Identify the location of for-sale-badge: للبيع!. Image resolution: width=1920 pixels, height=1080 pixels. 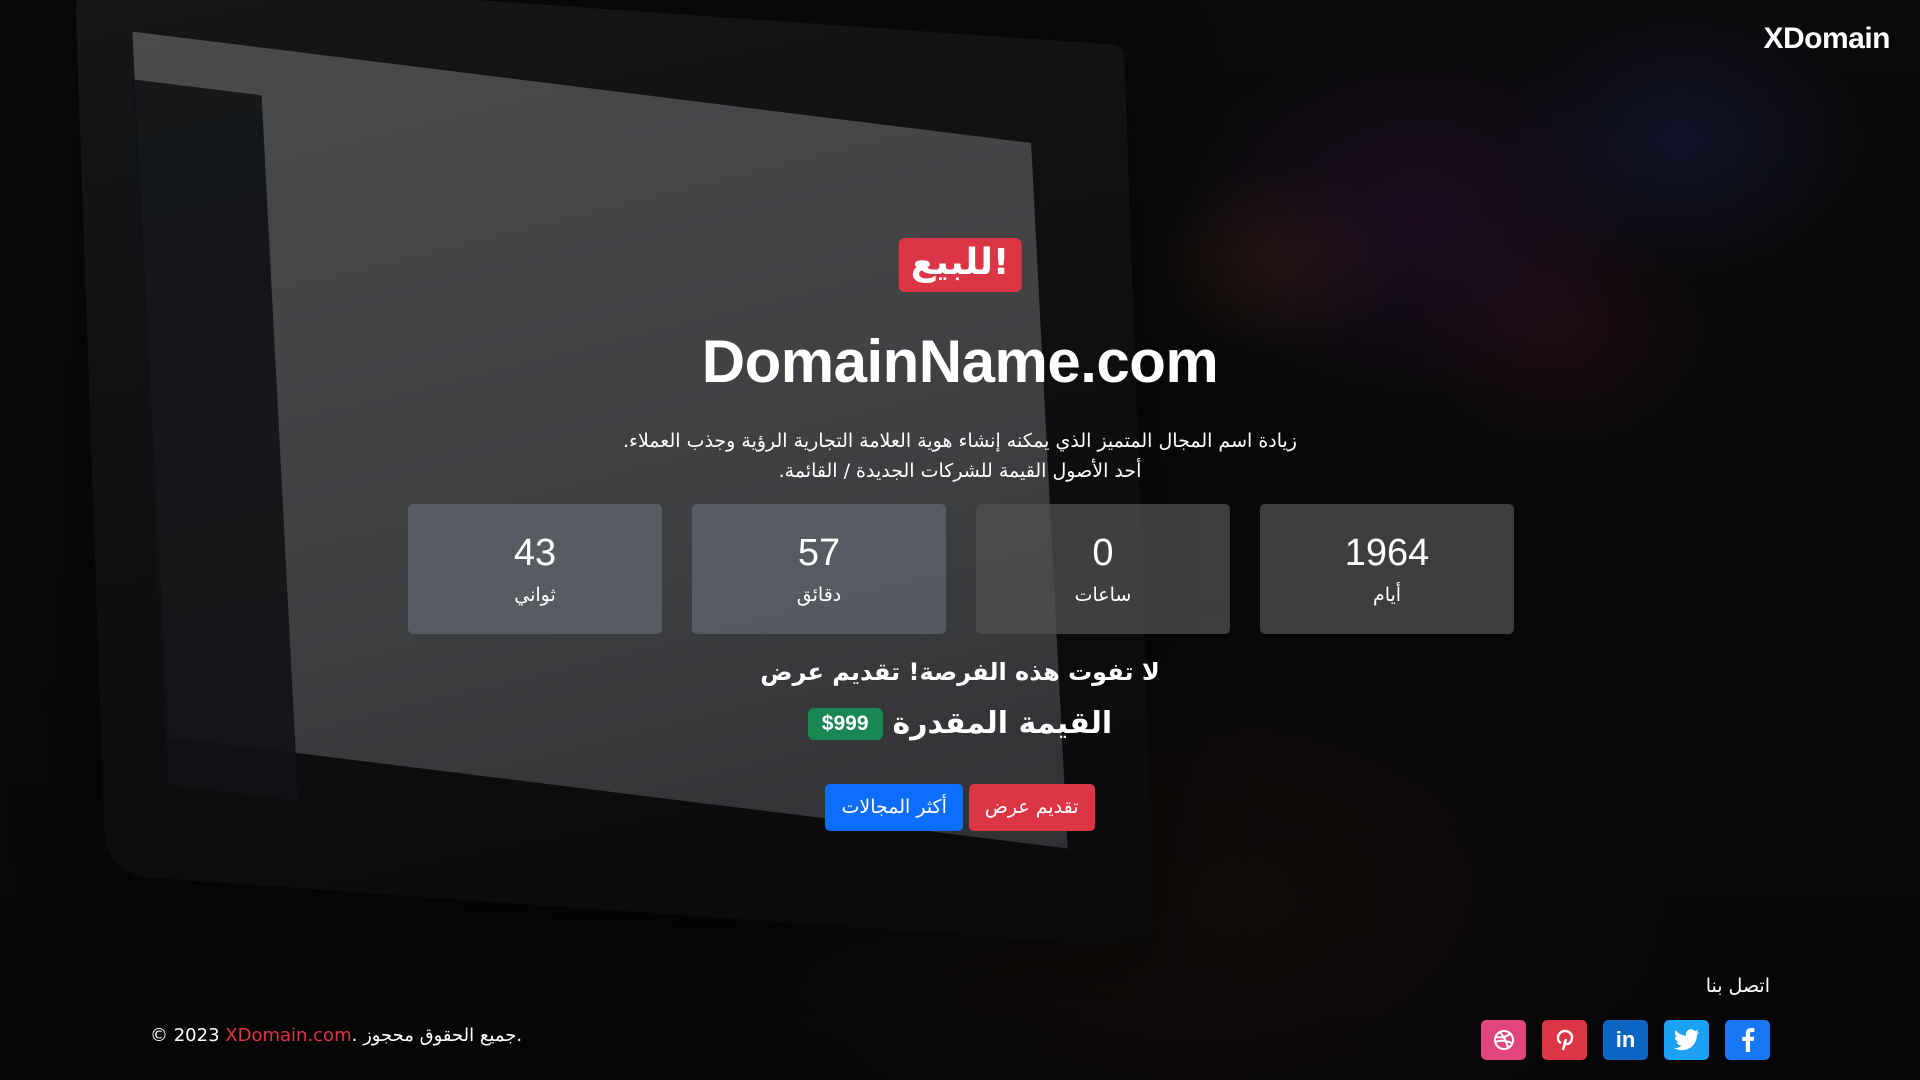
(960, 265).